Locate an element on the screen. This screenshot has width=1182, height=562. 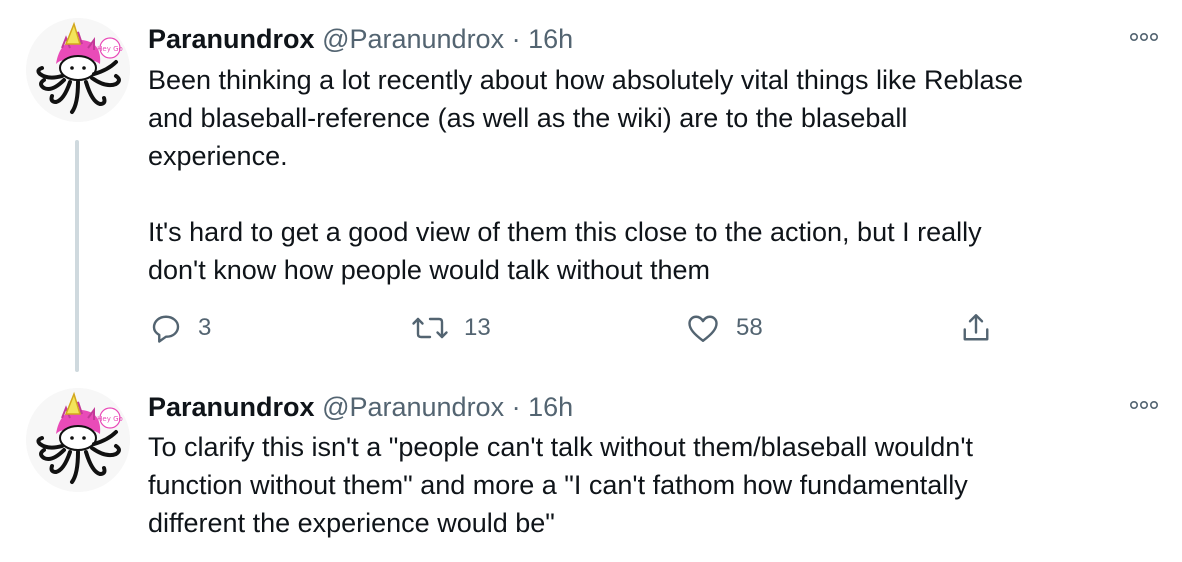
reply-count: 3 is located at coordinates (205, 327).